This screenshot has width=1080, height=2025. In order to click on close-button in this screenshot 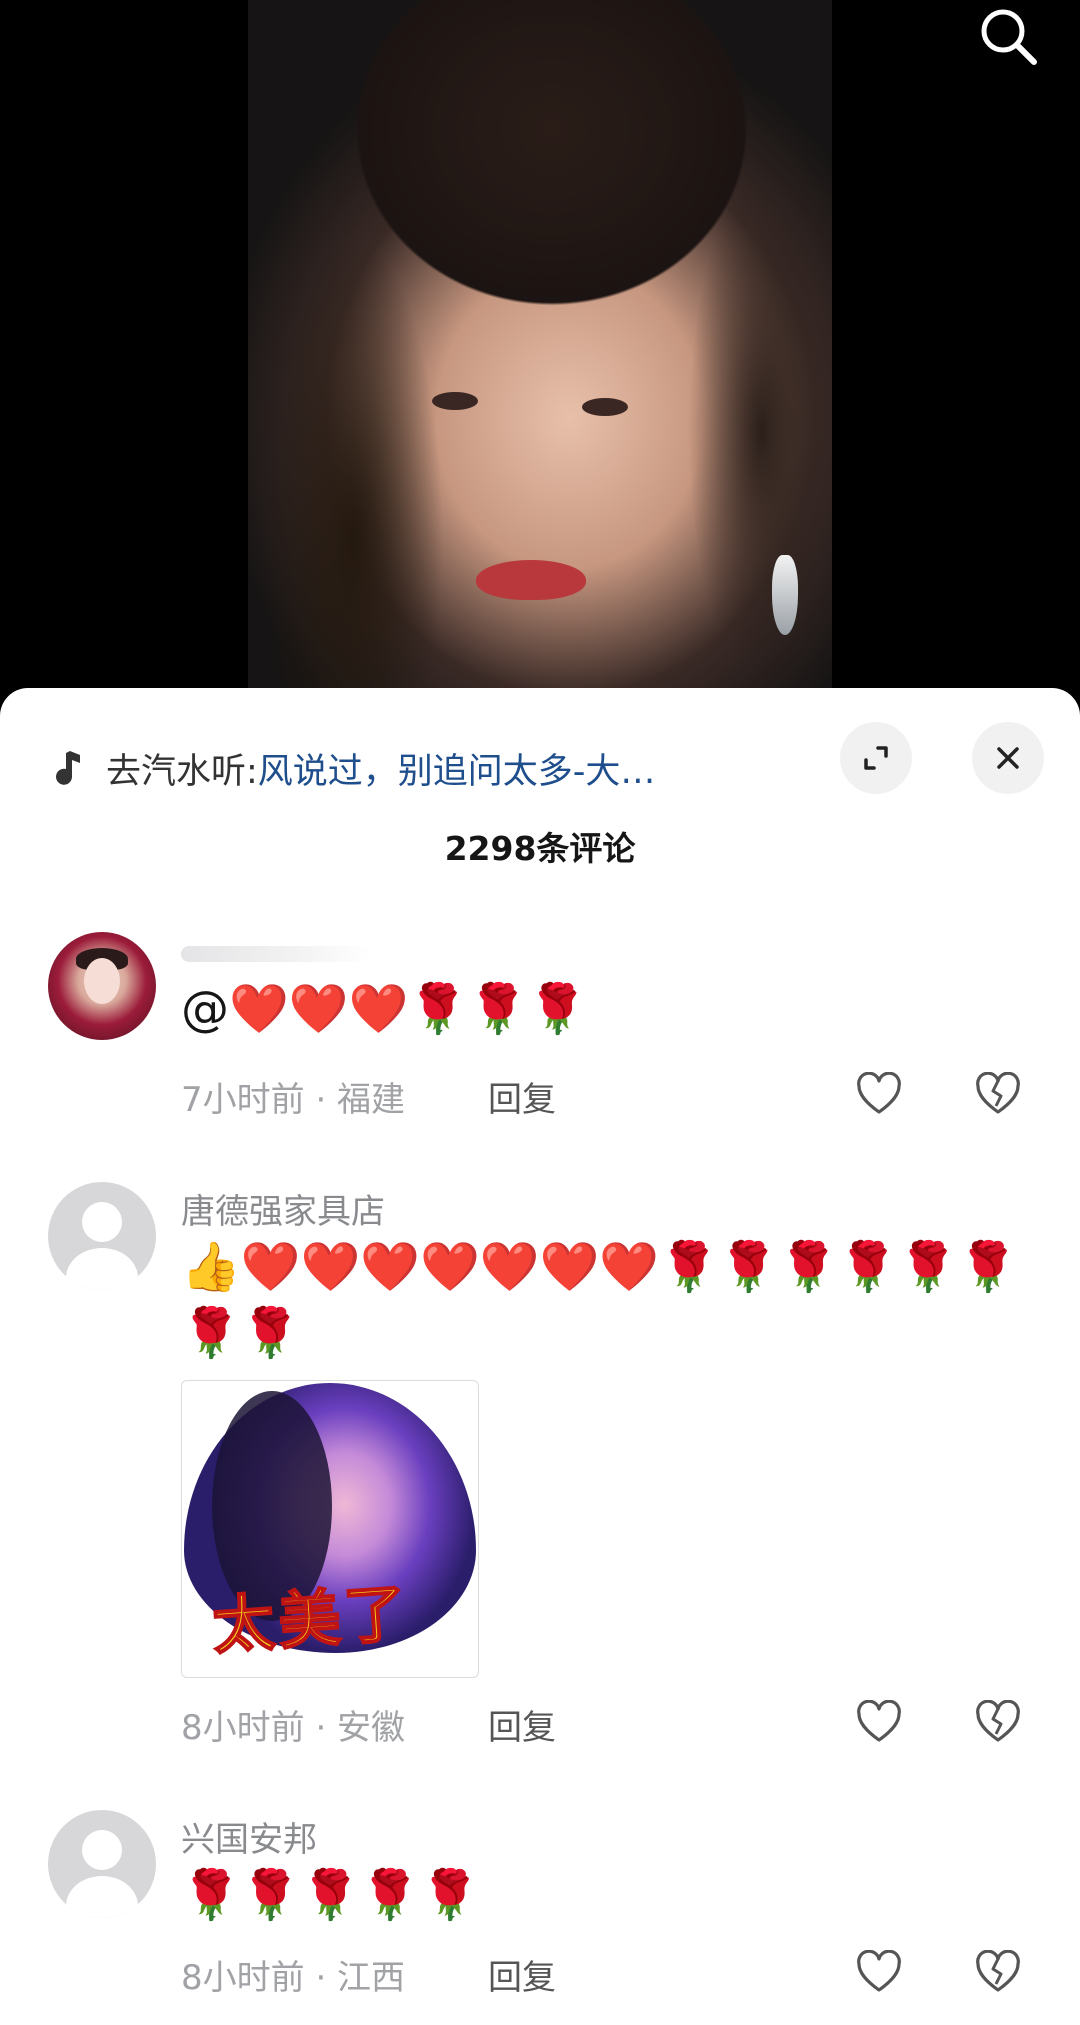, I will do `click(1008, 758)`.